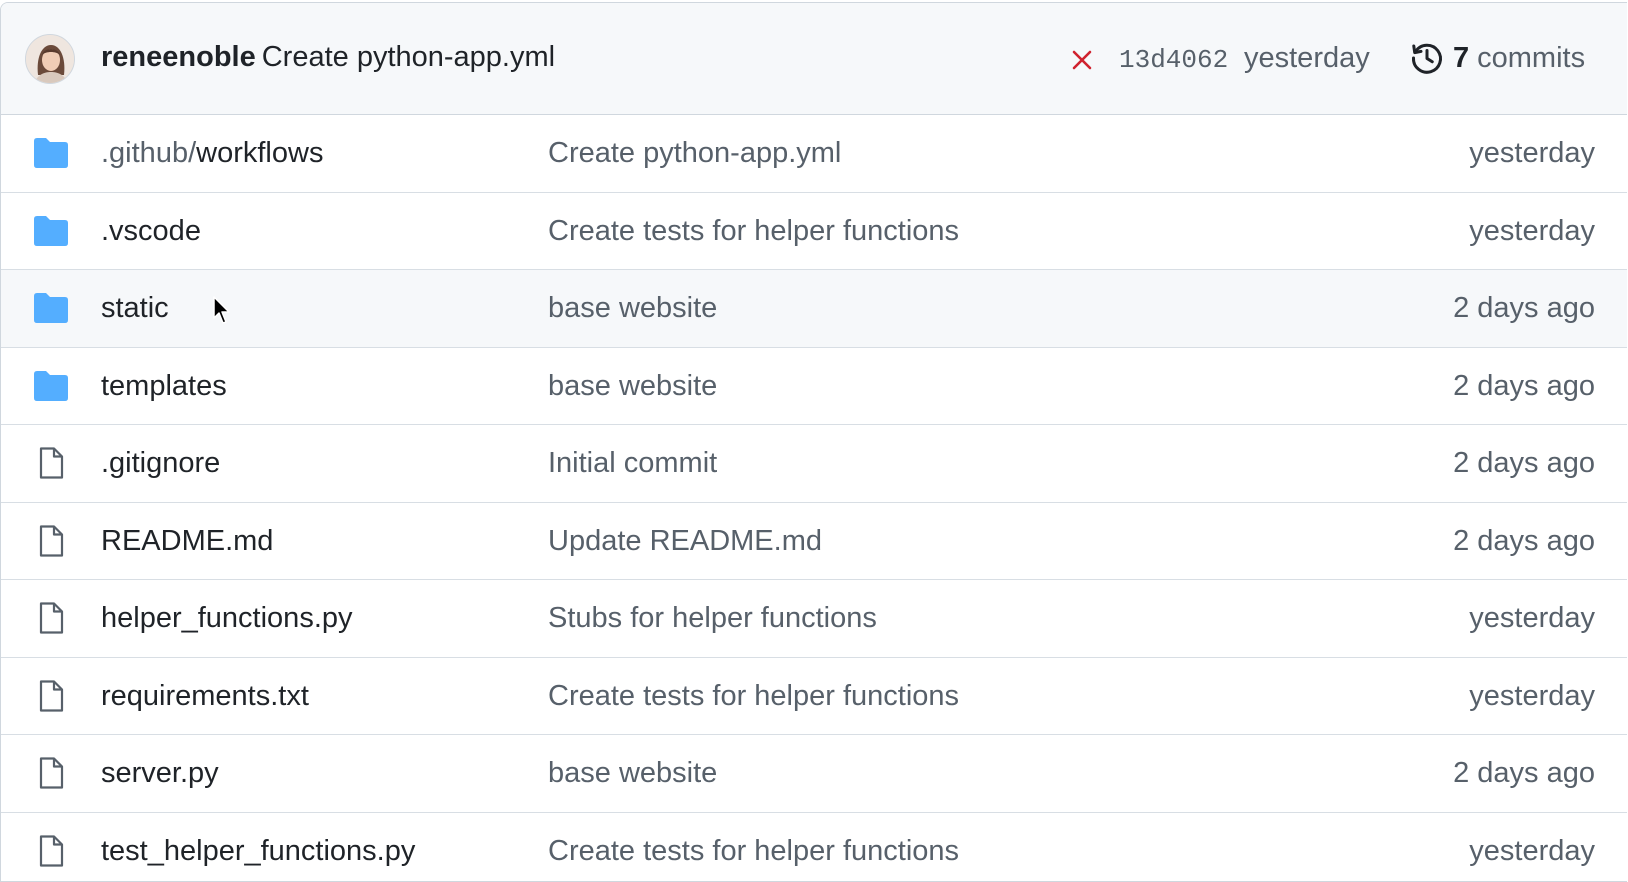  I want to click on file-name-text: .gitignore, so click(161, 463).